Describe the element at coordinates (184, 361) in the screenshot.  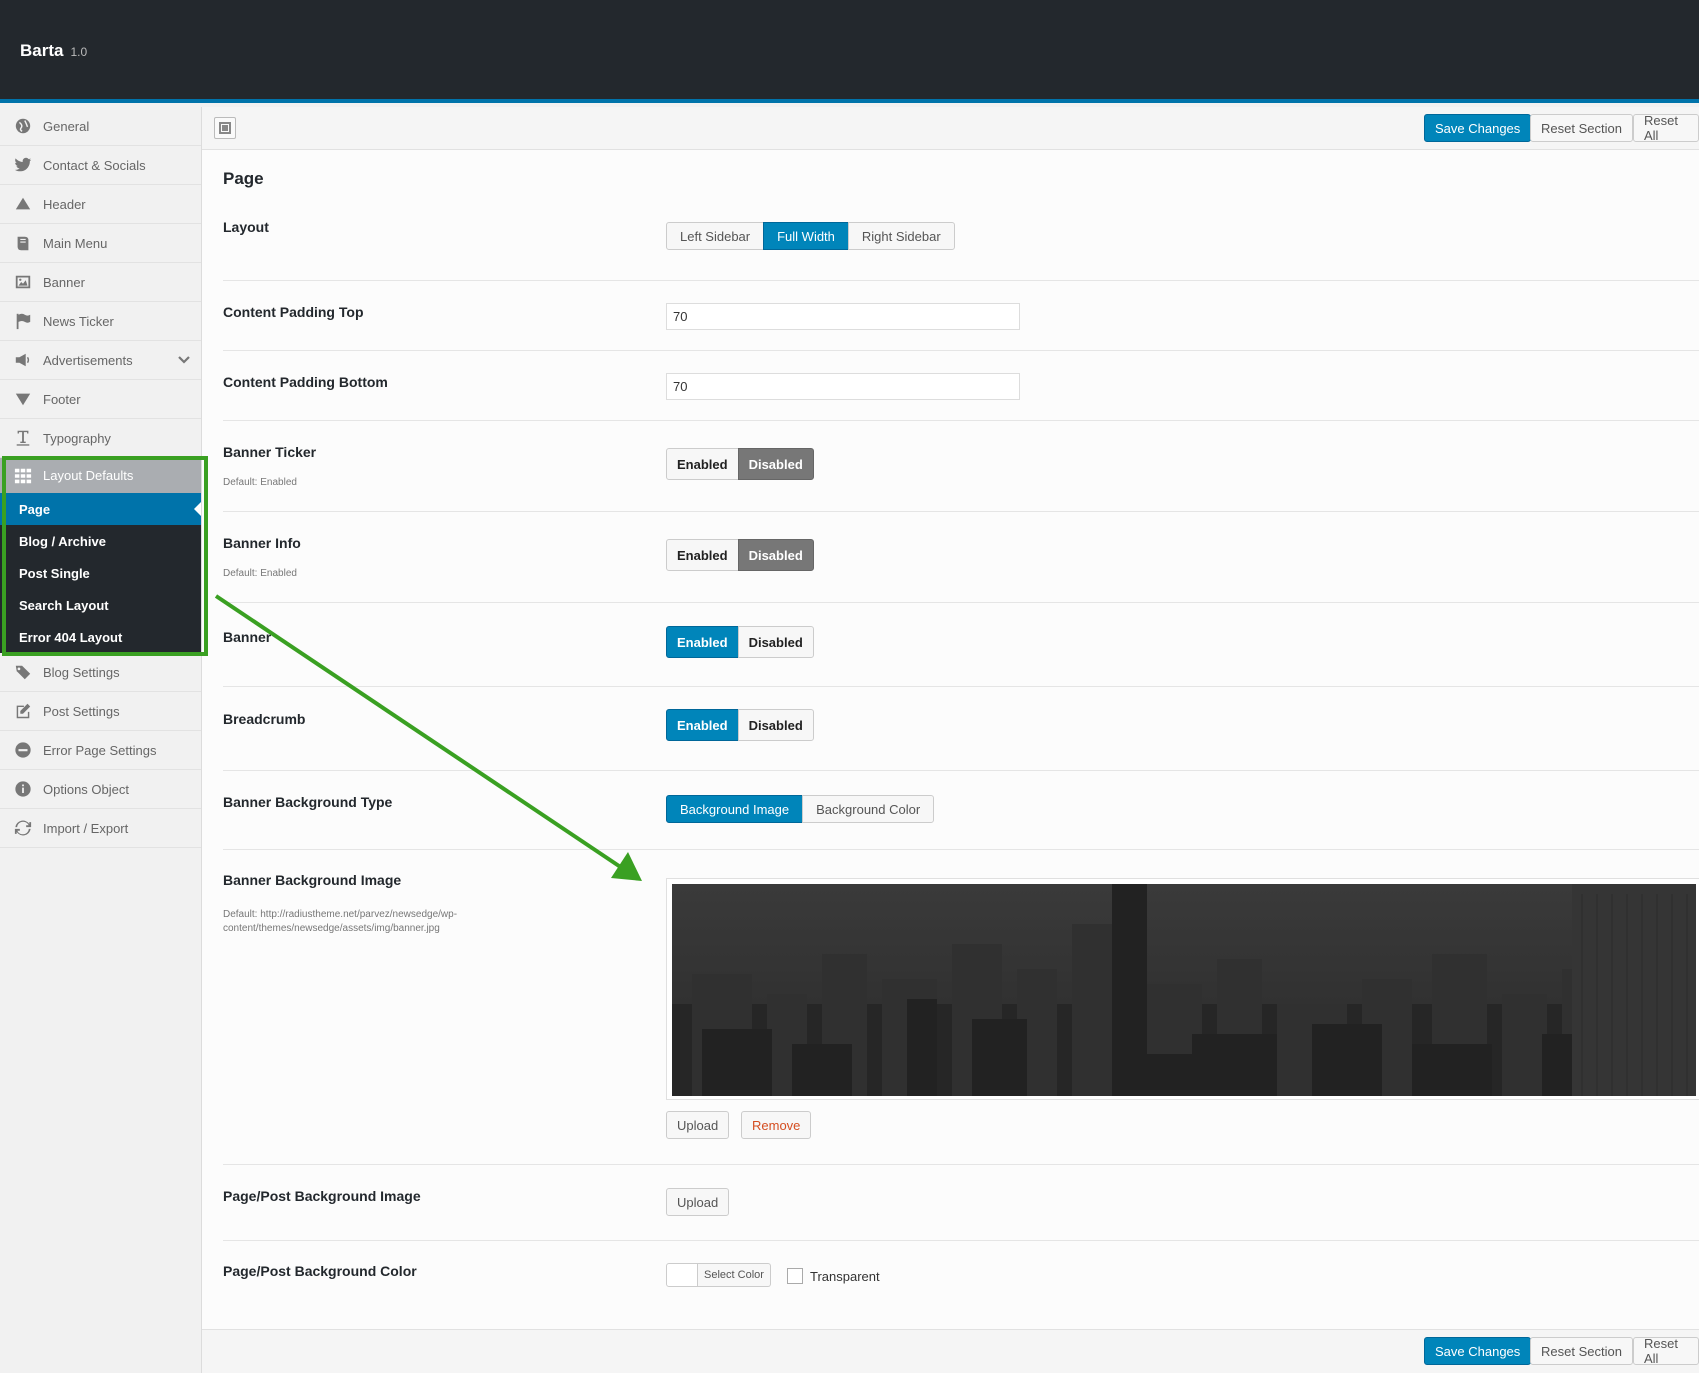
I see `chevron-down-icon` at that location.